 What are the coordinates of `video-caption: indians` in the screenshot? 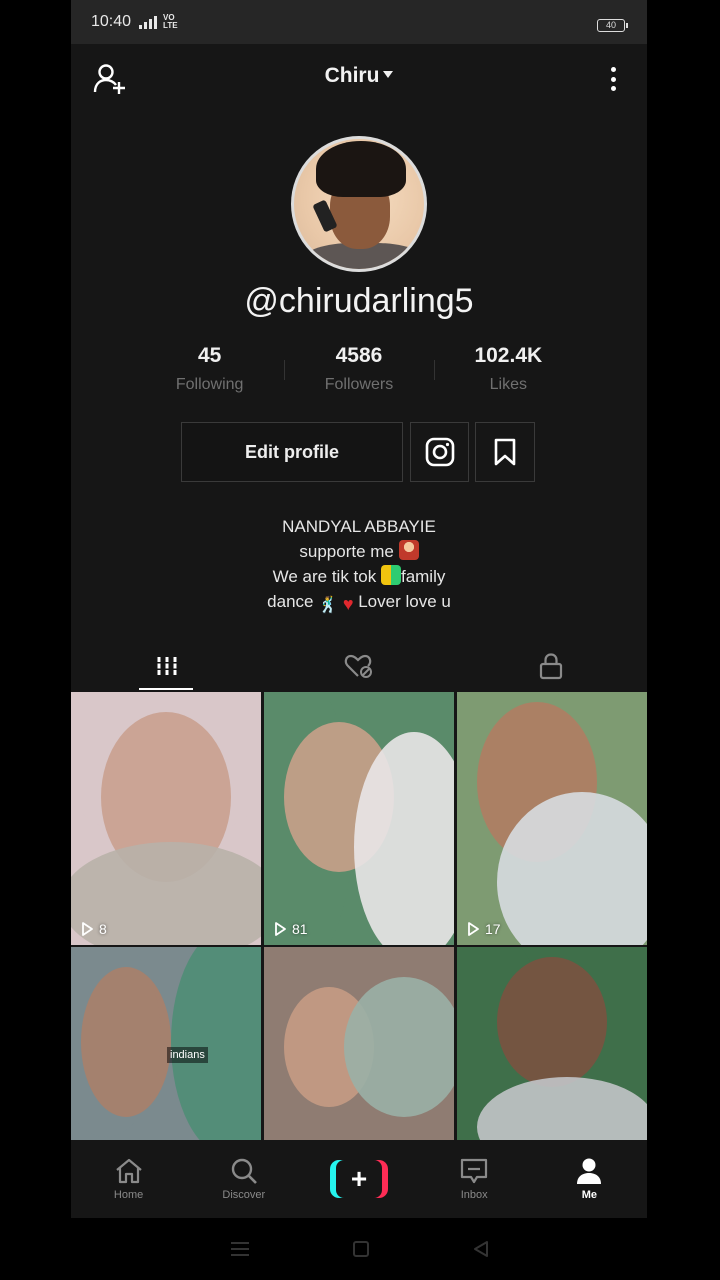 It's located at (187, 1055).